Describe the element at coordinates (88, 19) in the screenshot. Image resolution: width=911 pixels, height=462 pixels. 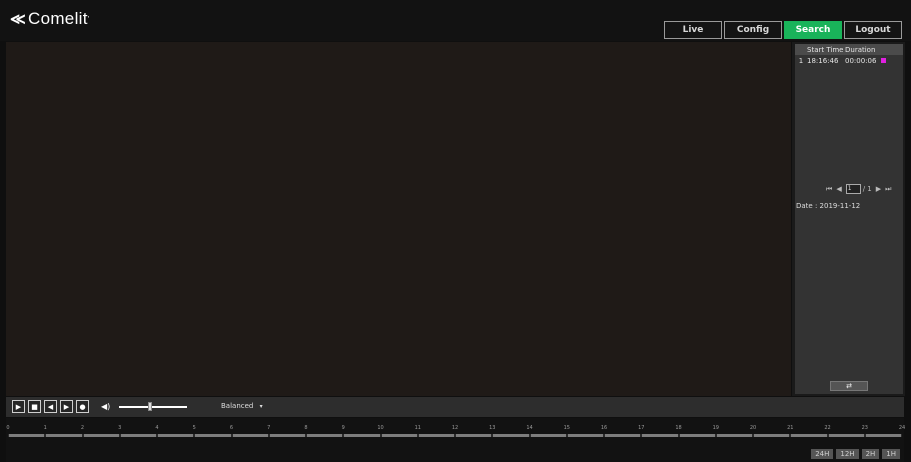
I see `logo-suffix: '` at that location.